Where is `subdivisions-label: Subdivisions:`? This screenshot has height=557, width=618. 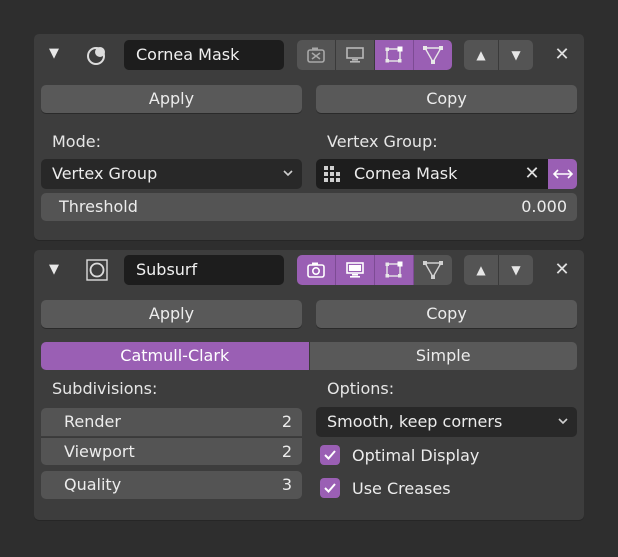
subdivisions-label: Subdivisions: is located at coordinates (105, 388).